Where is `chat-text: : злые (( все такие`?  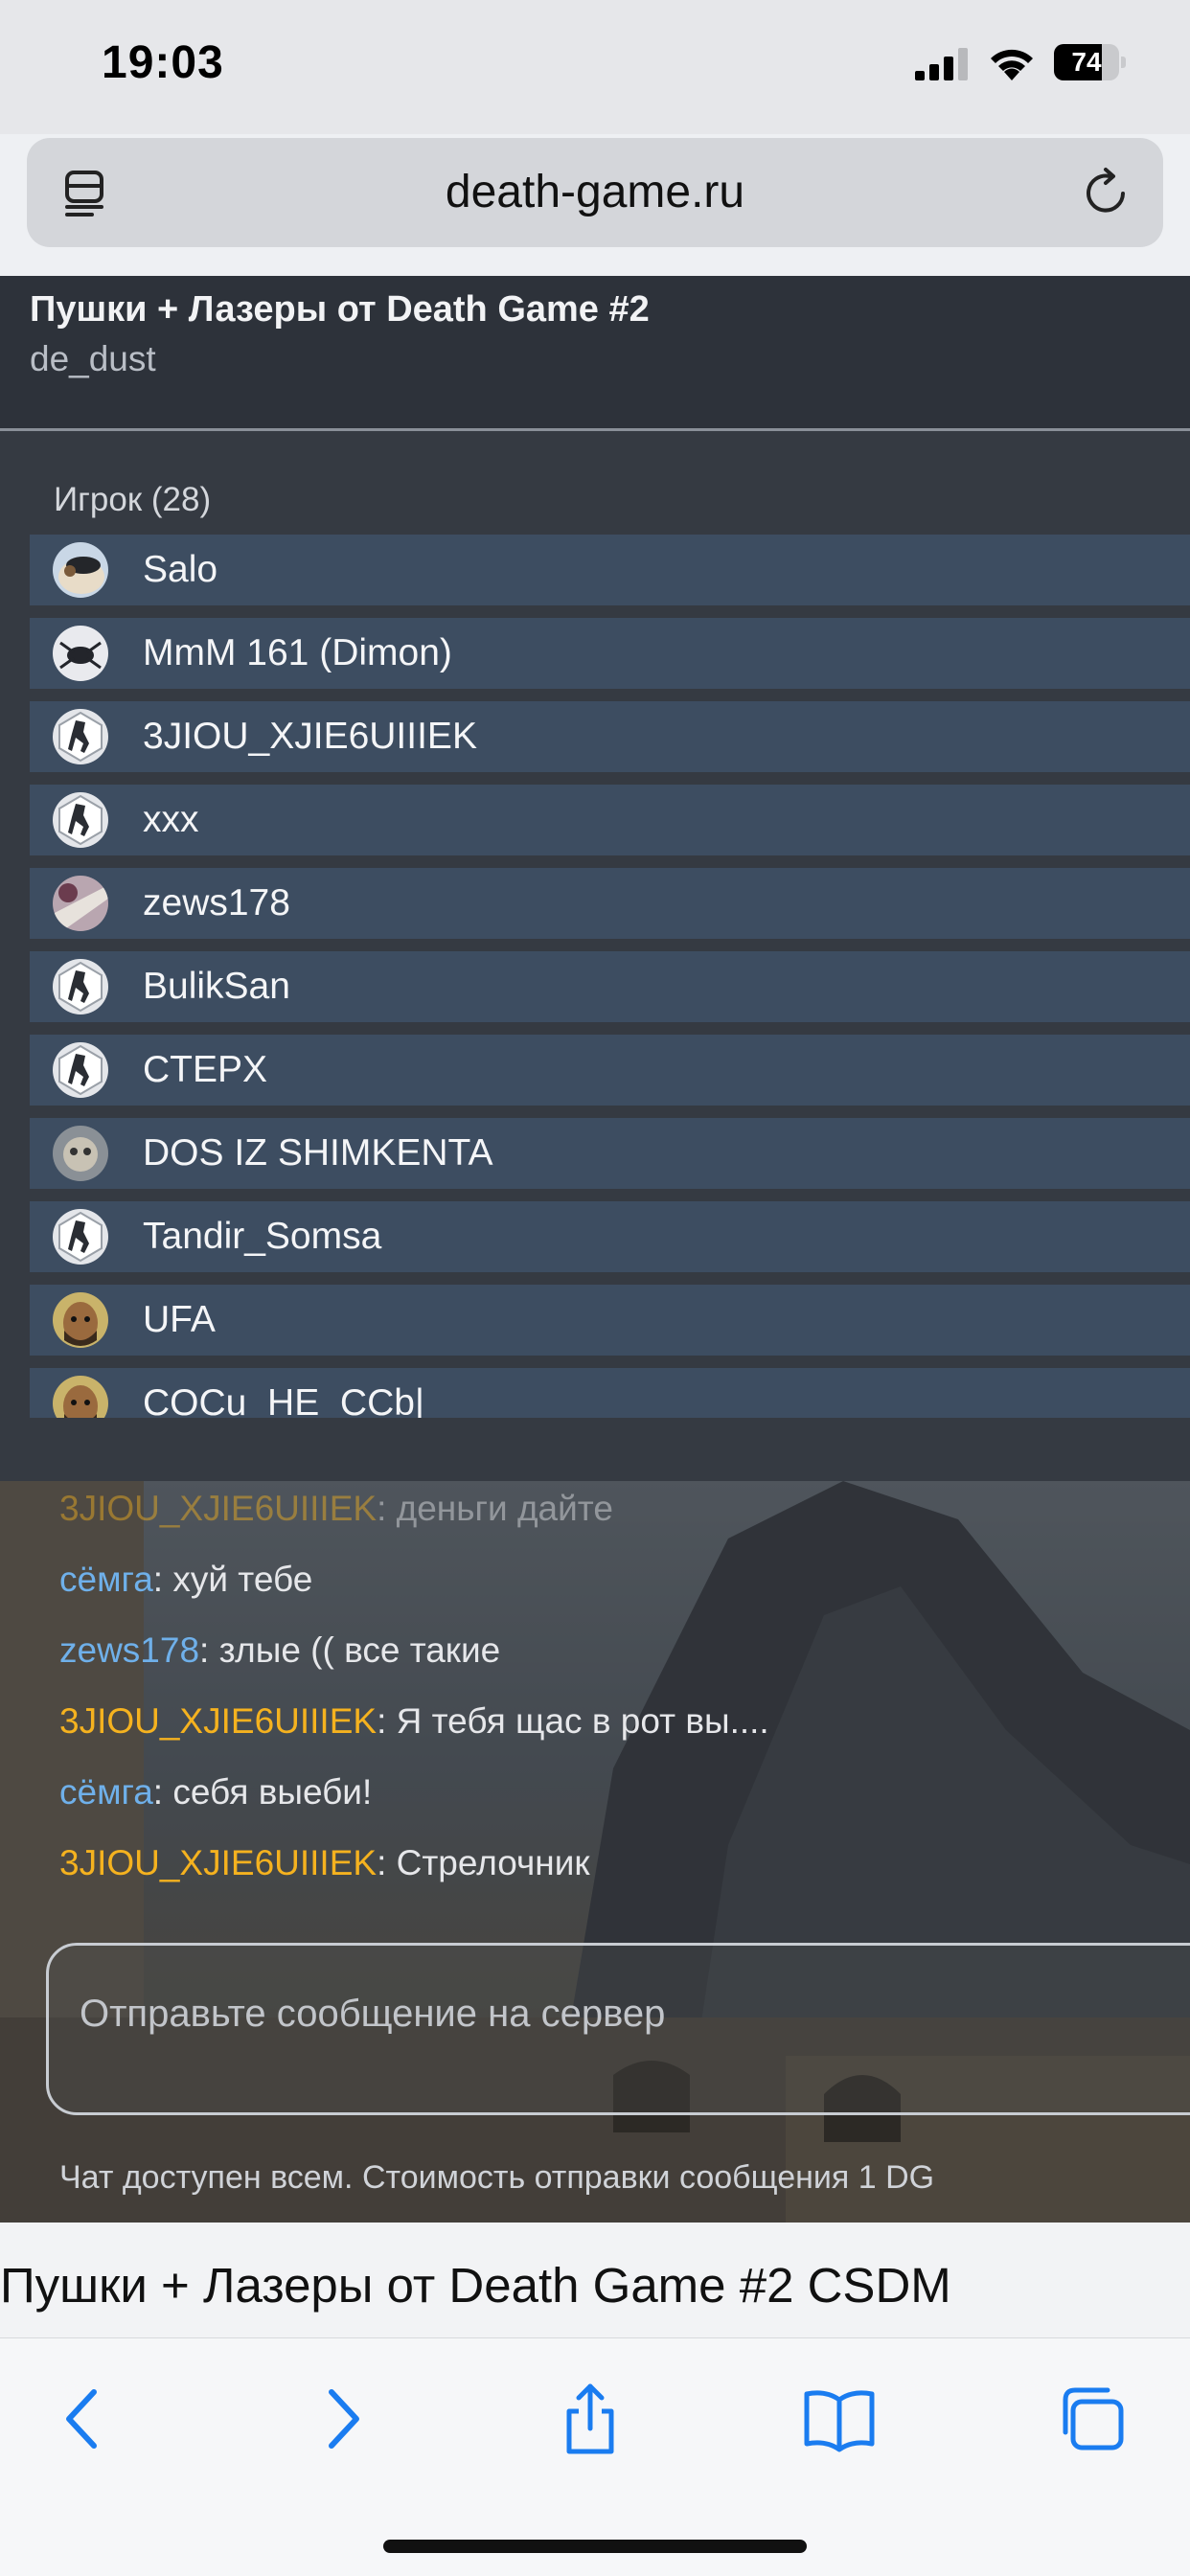
chat-text: : злые (( все такие is located at coordinates (350, 1650).